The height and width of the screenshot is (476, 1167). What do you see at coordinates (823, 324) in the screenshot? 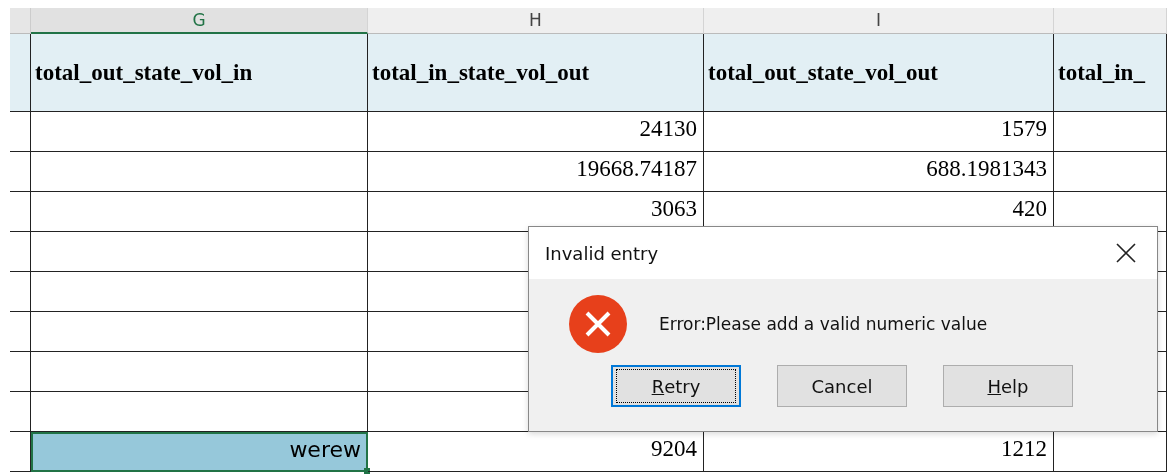
I see `error-message: Error:Please add a valid numeric value` at bounding box center [823, 324].